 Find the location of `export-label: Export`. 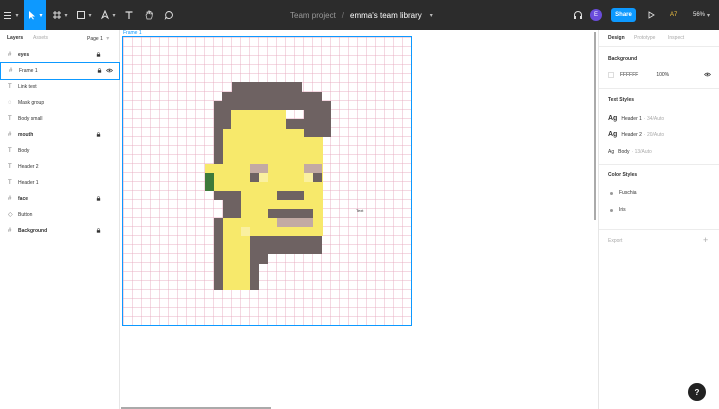

export-label: Export is located at coordinates (615, 241).